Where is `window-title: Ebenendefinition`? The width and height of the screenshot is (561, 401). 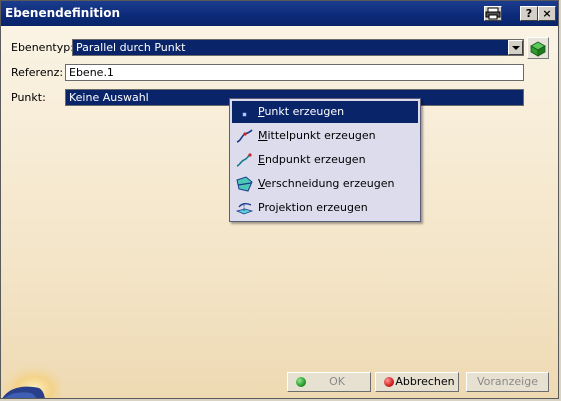 window-title: Ebenendefinition is located at coordinates (63, 13).